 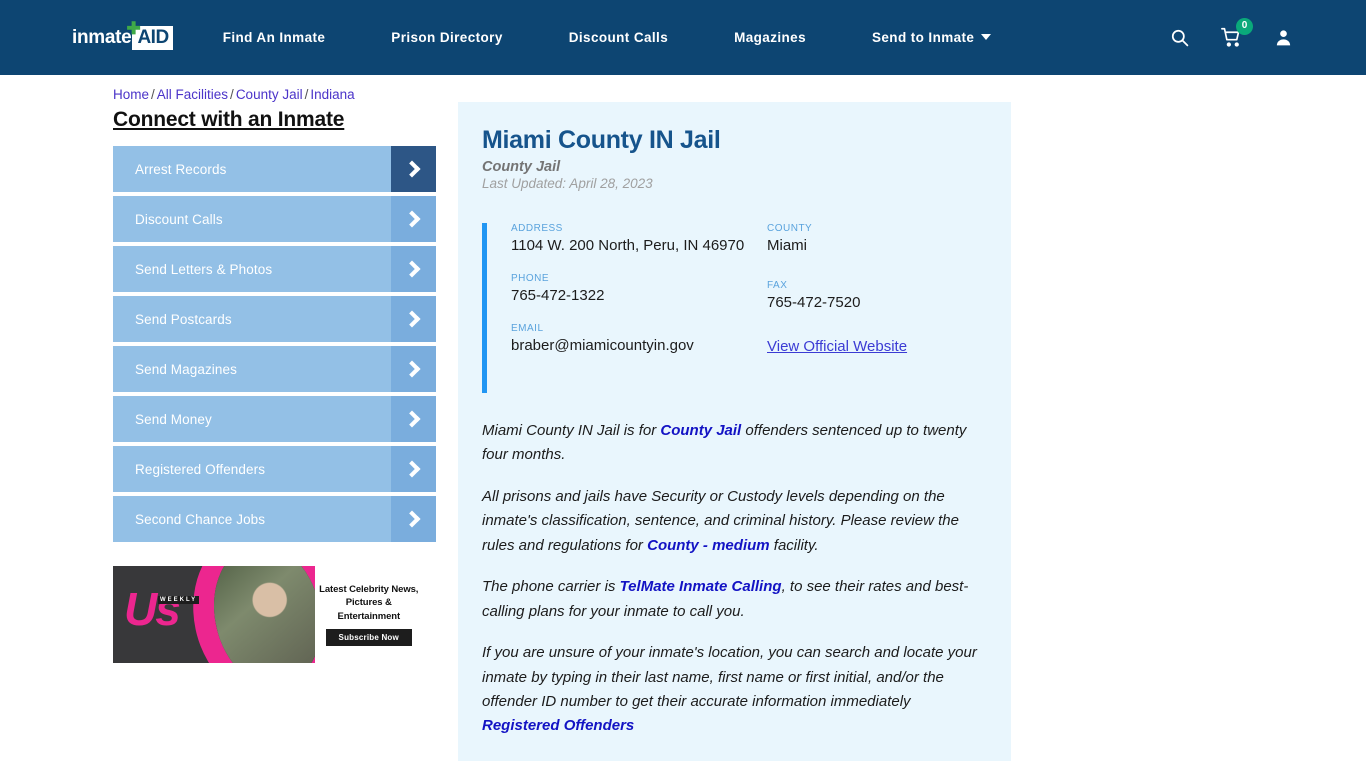 I want to click on nav-item-magazines: Magazines, so click(x=770, y=37).